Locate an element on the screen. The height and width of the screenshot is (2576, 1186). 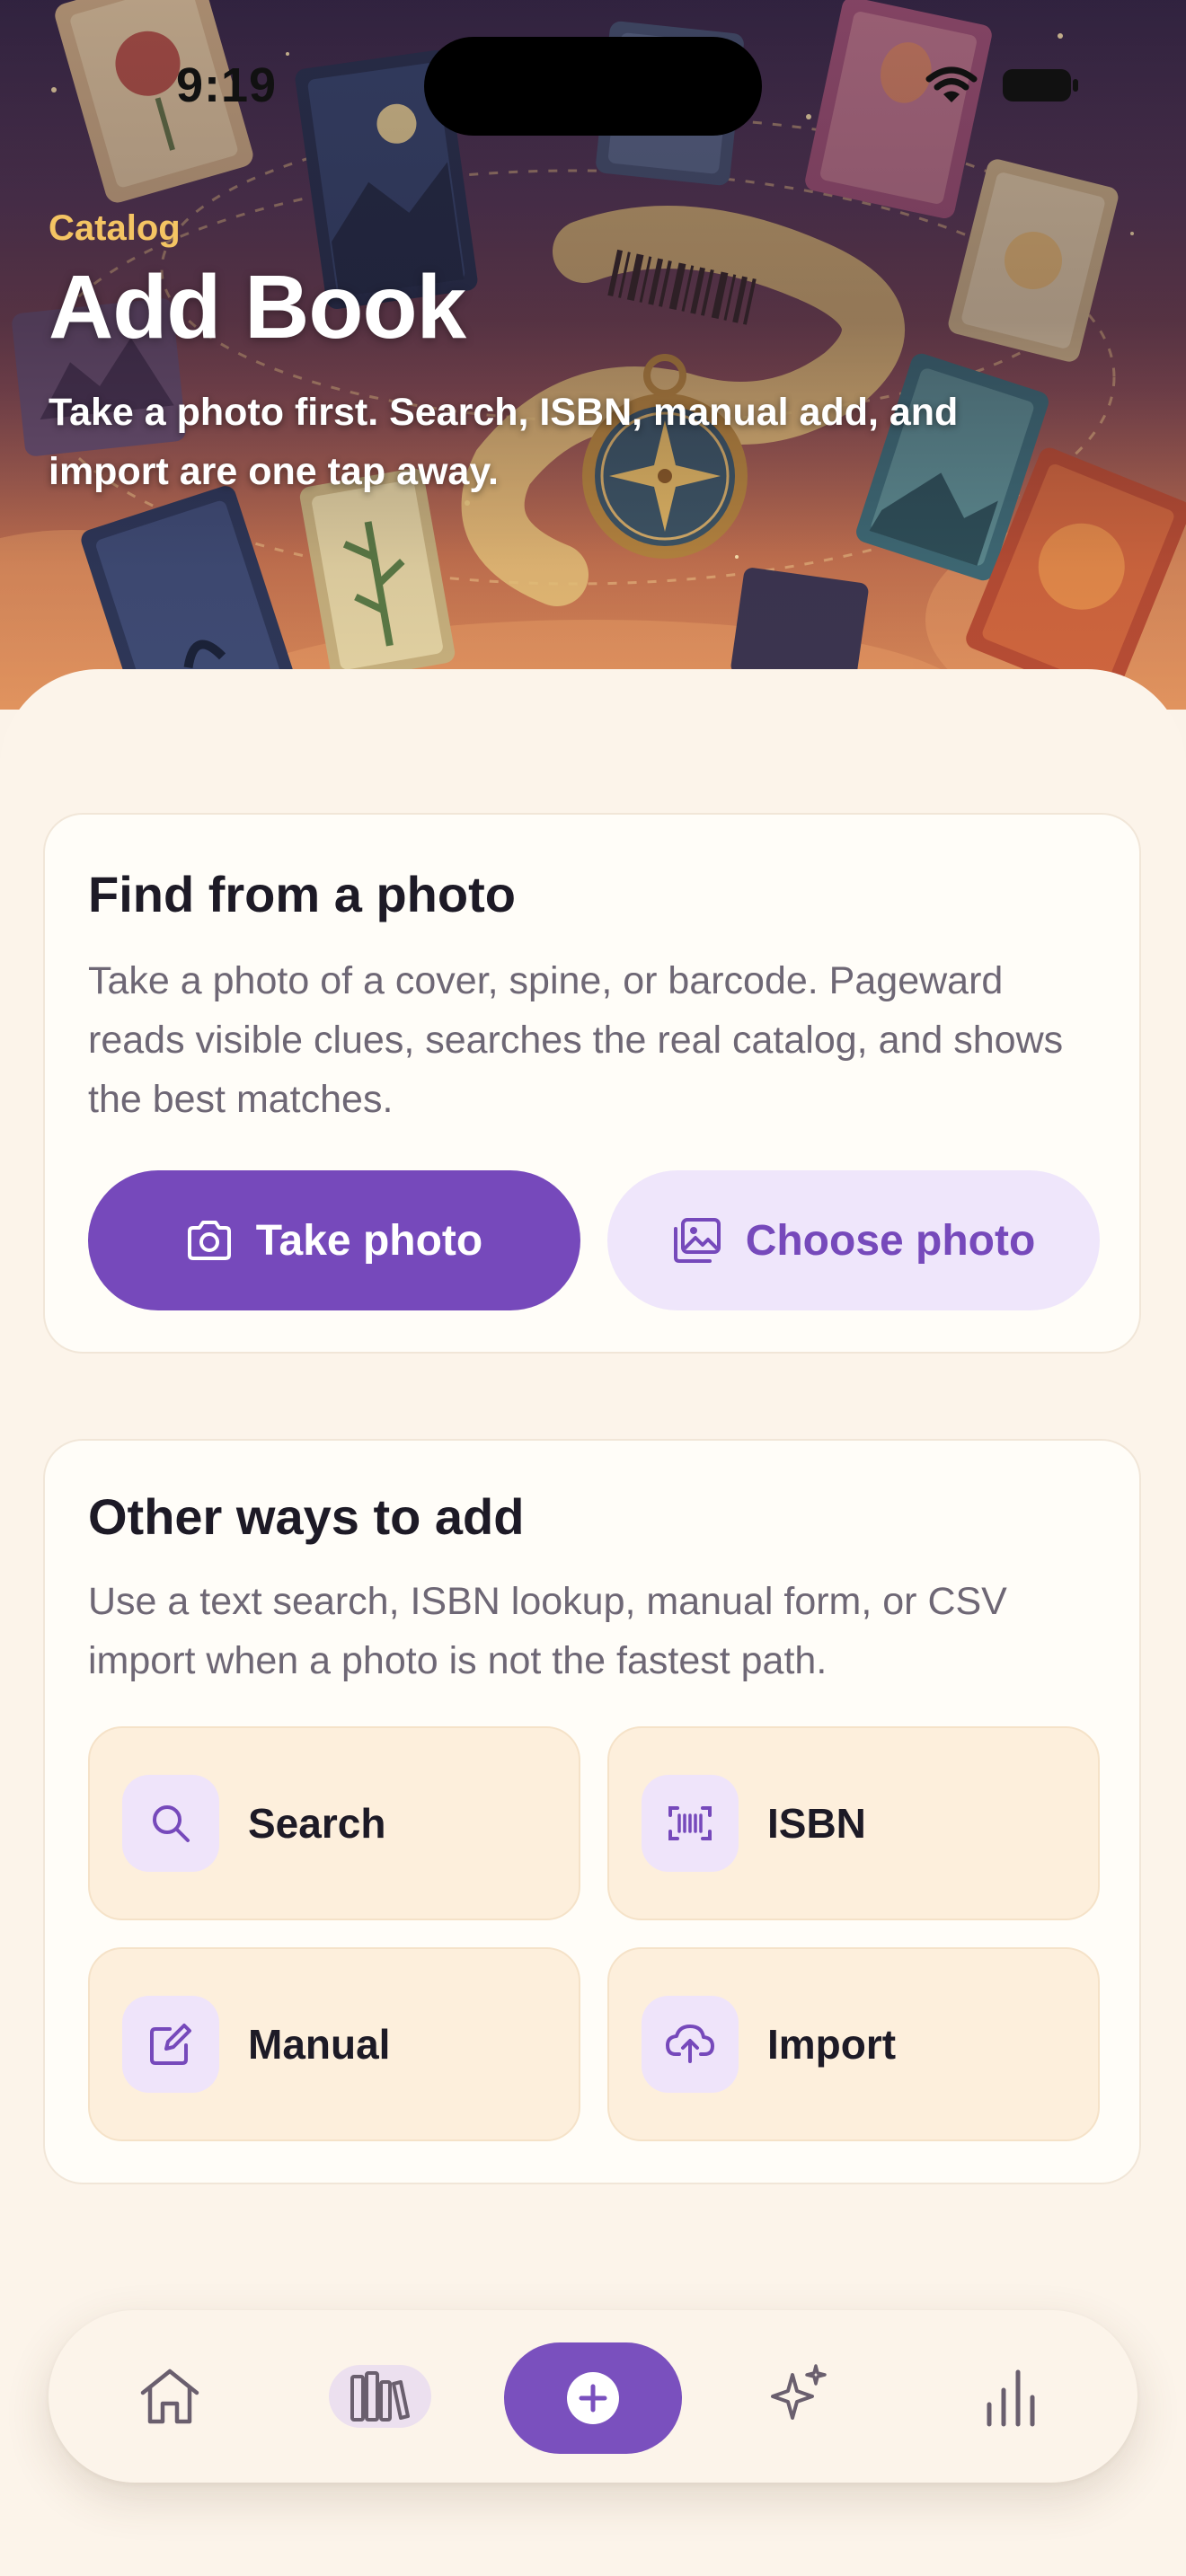
choose-photo-button: Choose photo is located at coordinates (853, 1240).